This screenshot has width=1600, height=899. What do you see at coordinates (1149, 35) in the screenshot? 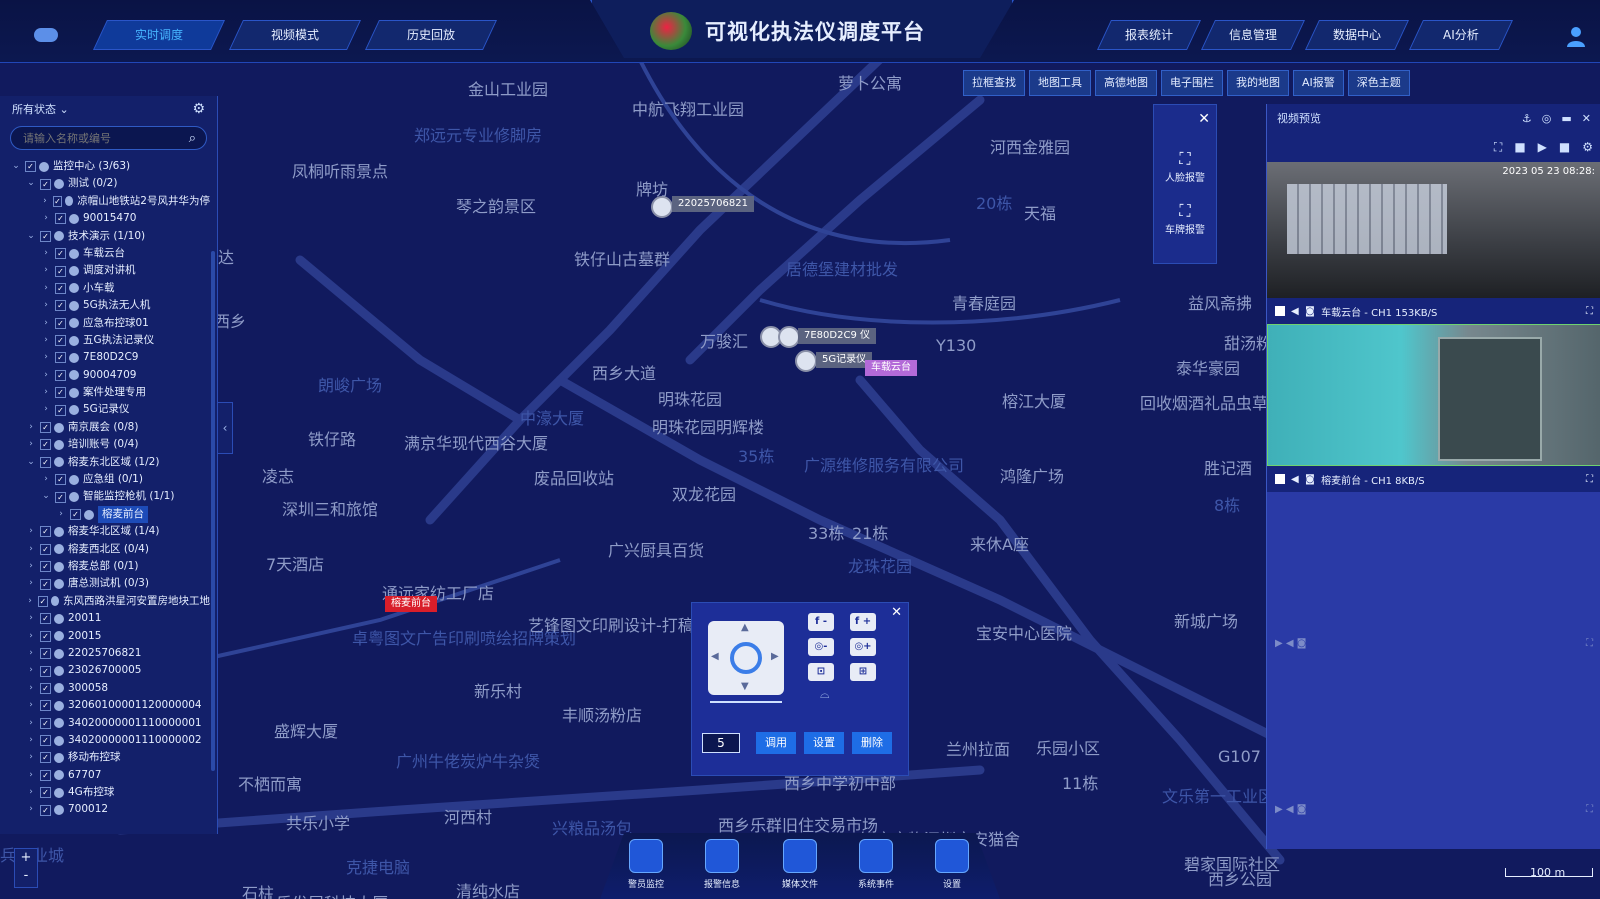
I see `nav-tab-right-1: 报表统计` at bounding box center [1149, 35].